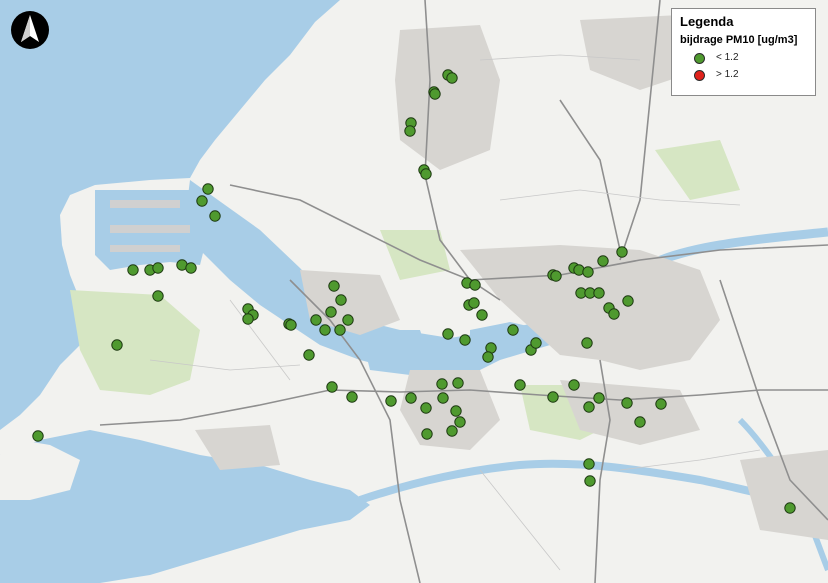  Describe the element at coordinates (727, 74) in the screenshot. I see `legend-item-label: > 1.2` at that location.